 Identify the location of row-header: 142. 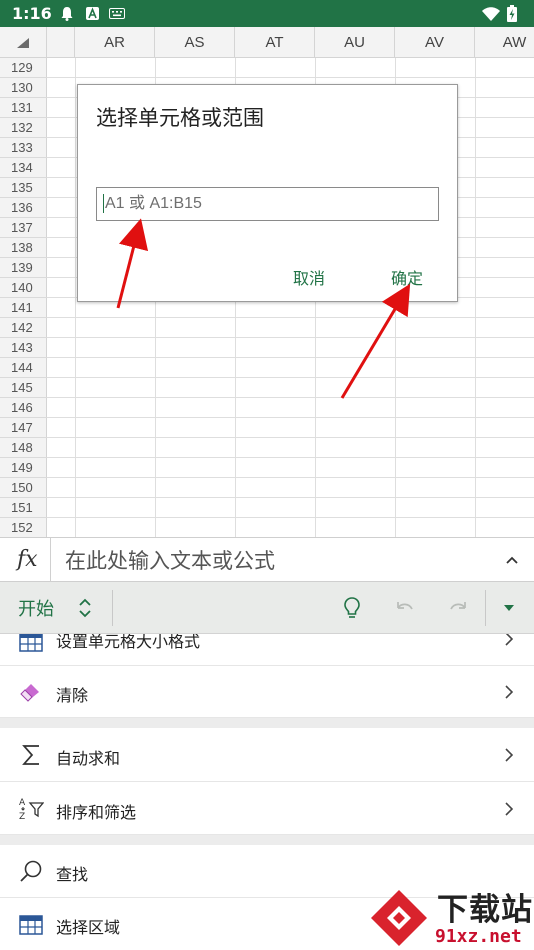
(23, 328).